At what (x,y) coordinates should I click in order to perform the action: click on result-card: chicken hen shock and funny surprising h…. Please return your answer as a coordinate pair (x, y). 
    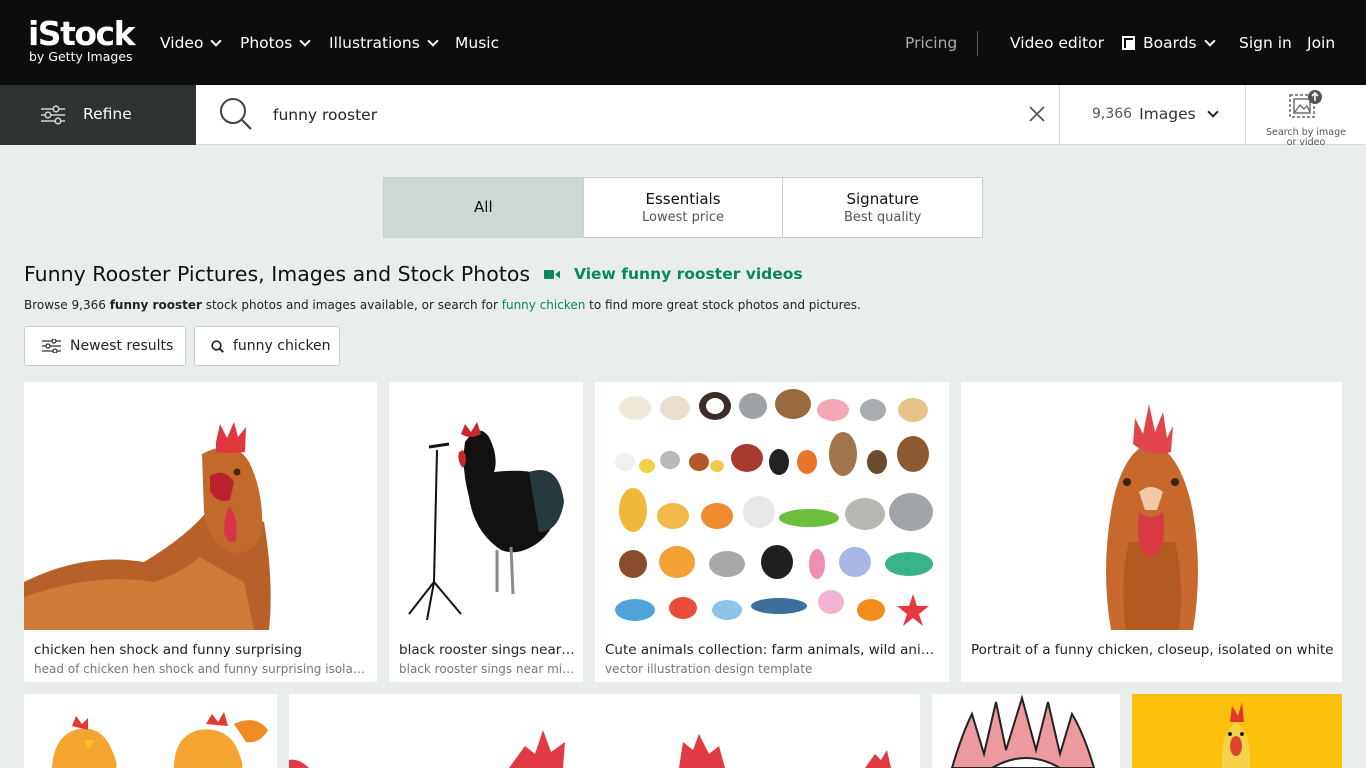
    Looking at the image, I should click on (200, 532).